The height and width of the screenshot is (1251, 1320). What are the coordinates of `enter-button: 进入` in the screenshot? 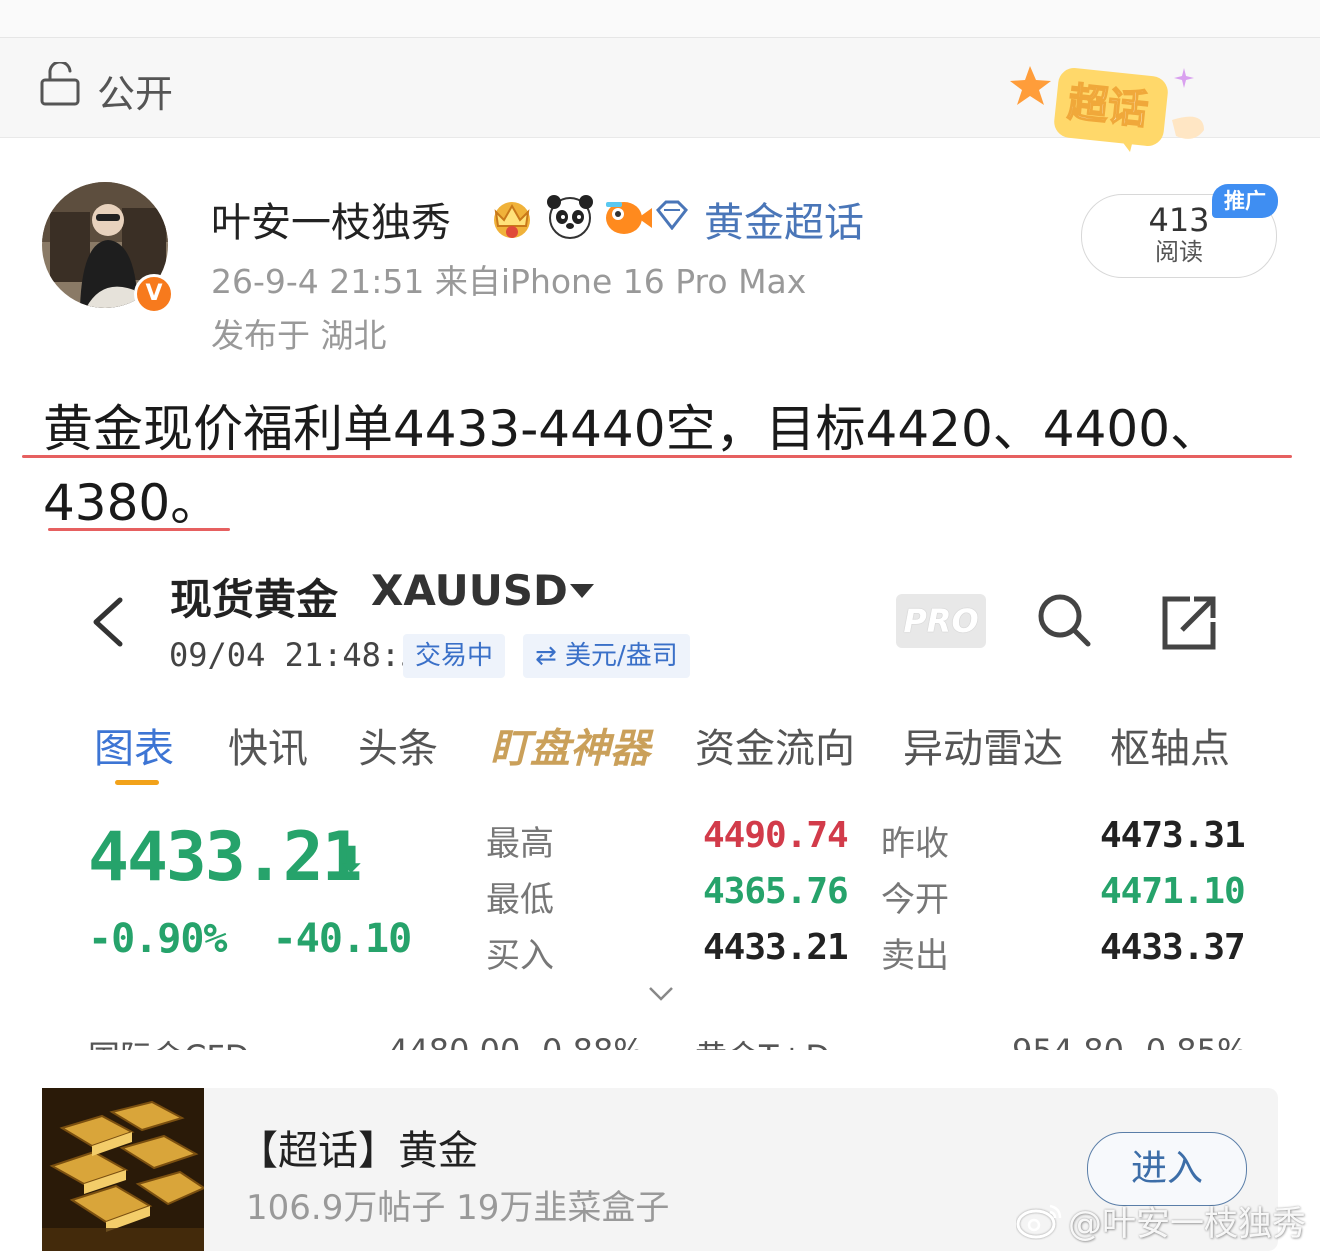 It's located at (1167, 1169).